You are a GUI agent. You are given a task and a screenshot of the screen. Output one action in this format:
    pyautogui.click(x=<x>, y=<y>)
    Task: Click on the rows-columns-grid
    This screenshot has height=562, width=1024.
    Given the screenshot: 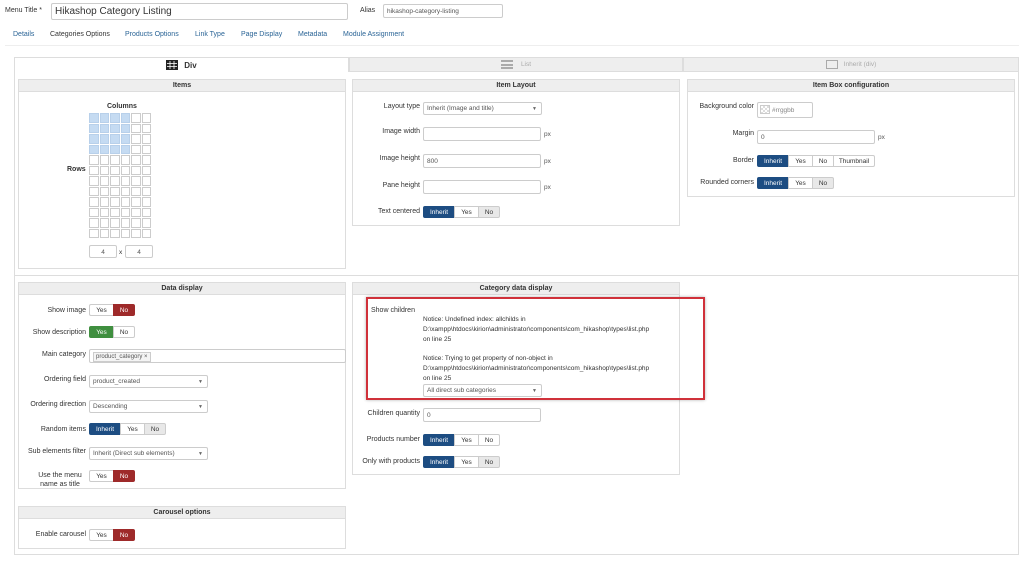 What is the action you would take?
    pyautogui.click(x=121, y=177)
    